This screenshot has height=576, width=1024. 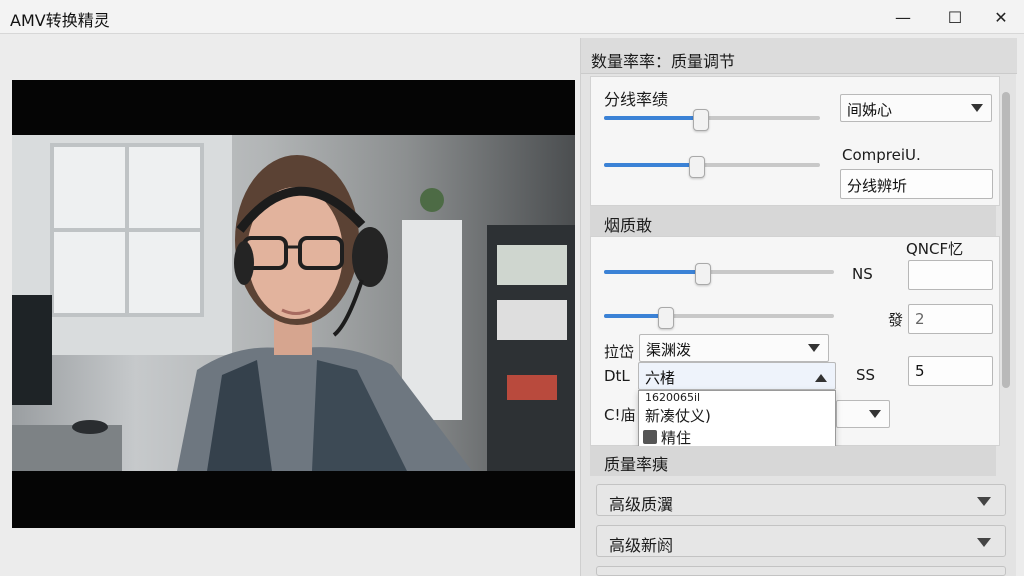 What do you see at coordinates (734, 348) in the screenshot?
I see `pull-combo: 渠渊泼` at bounding box center [734, 348].